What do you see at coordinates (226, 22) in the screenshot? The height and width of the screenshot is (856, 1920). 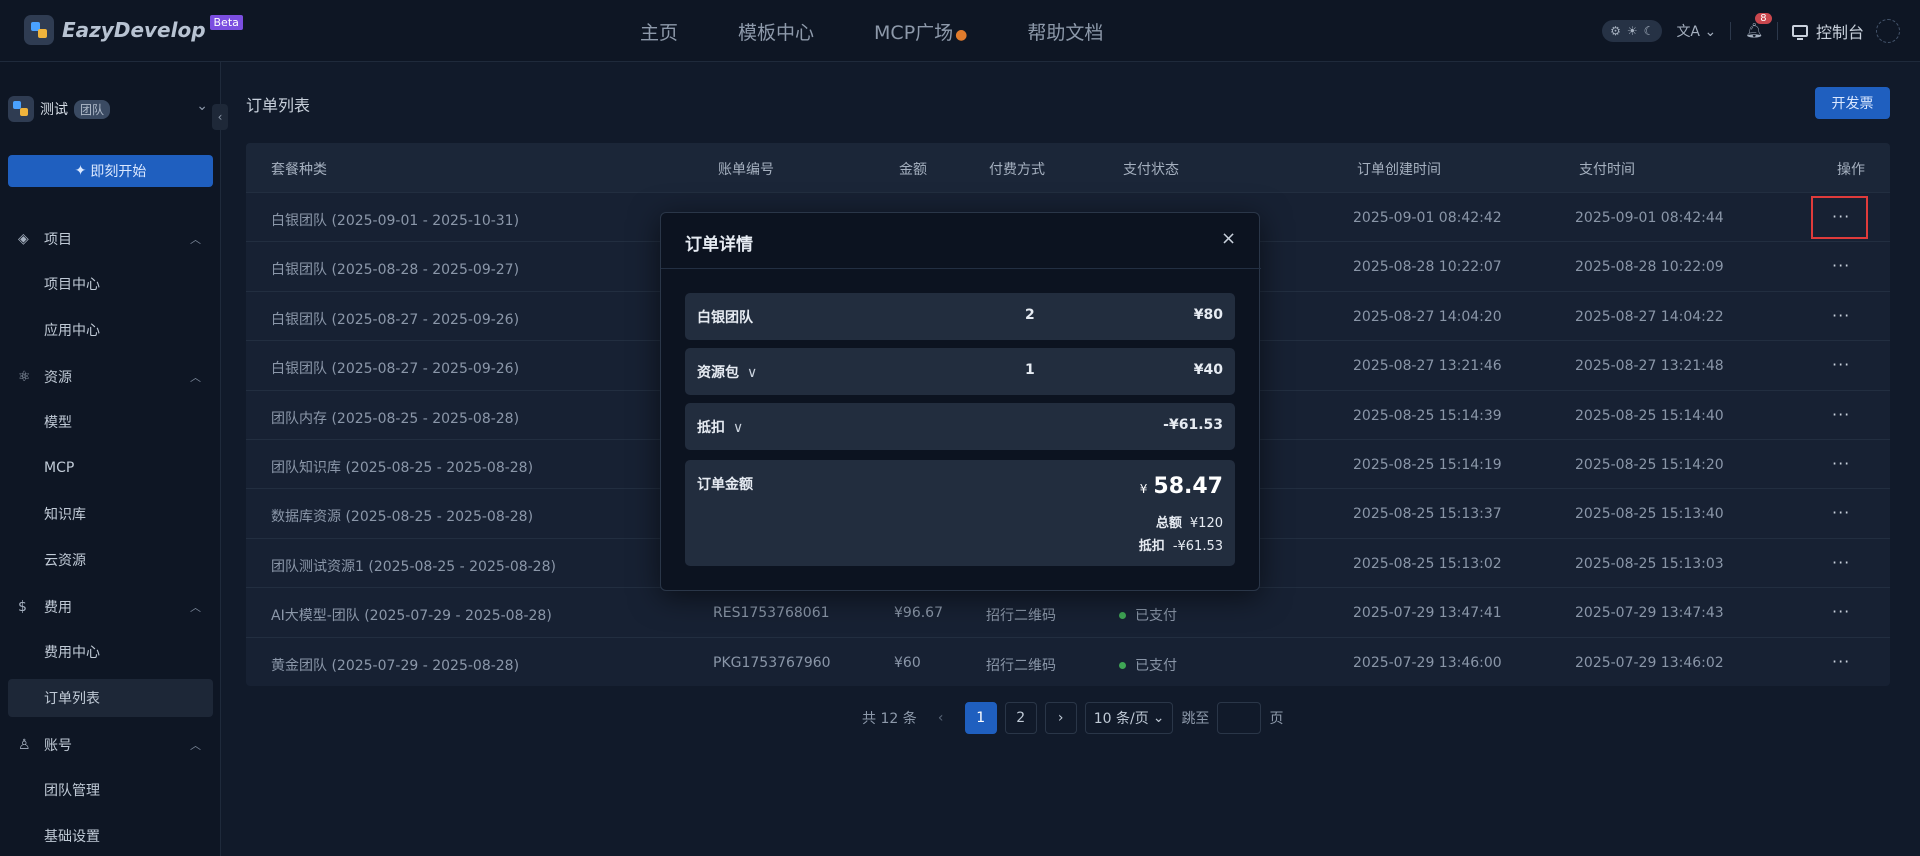 I see `beta-badge: Beta` at bounding box center [226, 22].